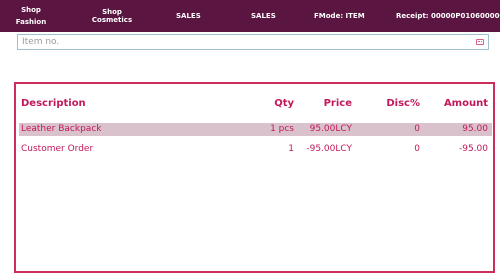  What do you see at coordinates (337, 103) in the screenshot?
I see `column-header-price: Price` at bounding box center [337, 103].